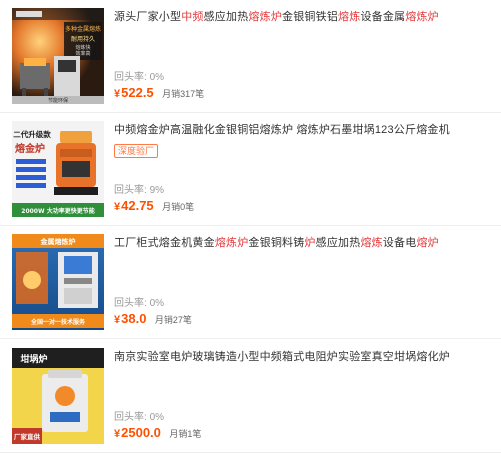 The image size is (501, 454). Describe the element at coordinates (82, 47) in the screenshot. I see `thumb-text: 熔炼快` at that location.